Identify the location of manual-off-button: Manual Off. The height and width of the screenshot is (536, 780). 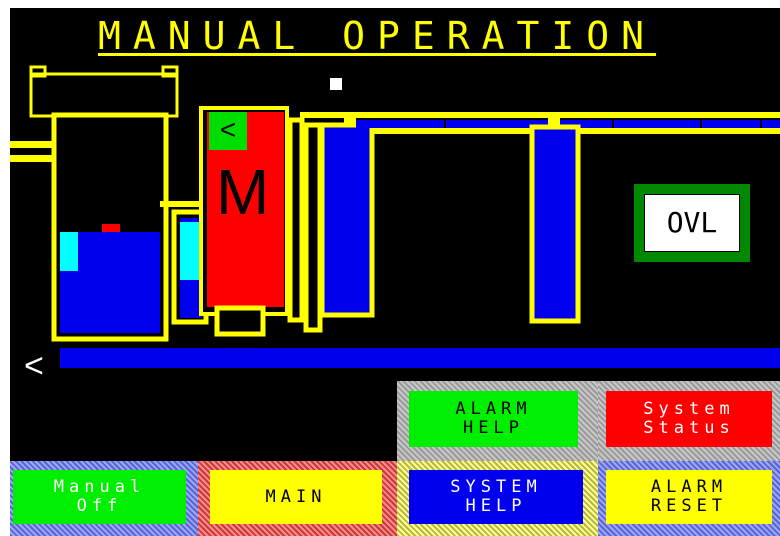
(104, 498).